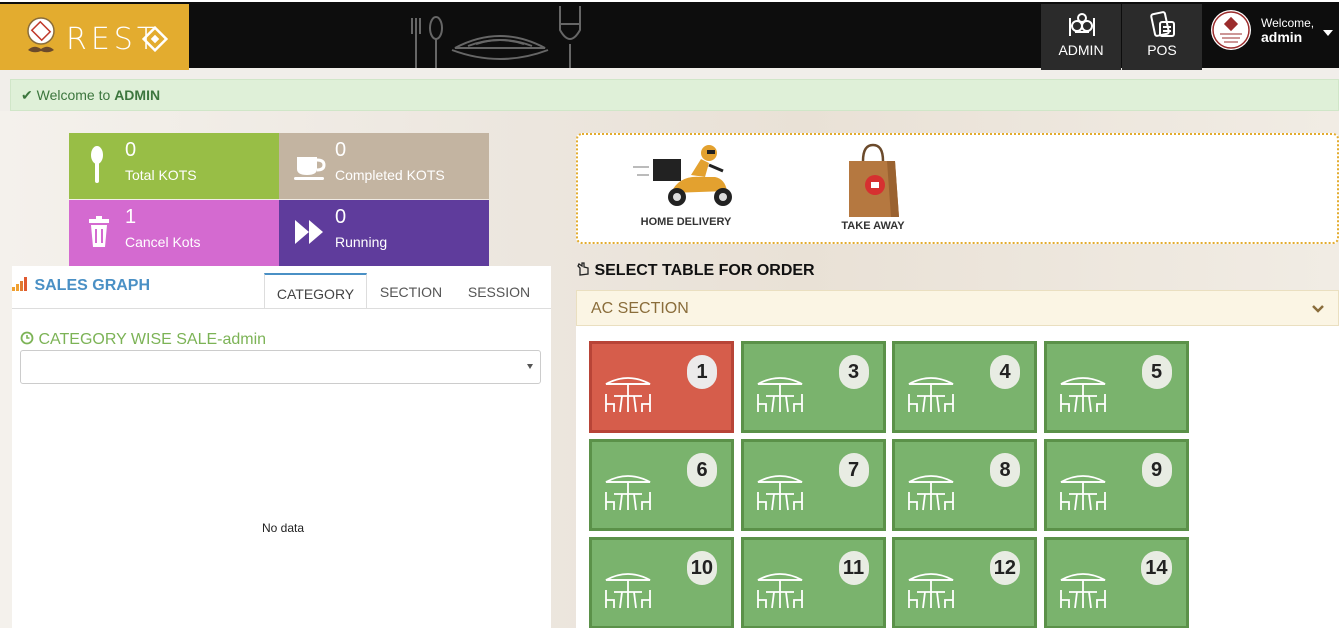 The height and width of the screenshot is (628, 1339). I want to click on table-11: 11, so click(813, 582).